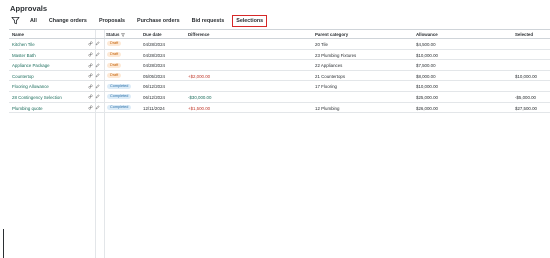 The height and width of the screenshot is (258, 550). I want to click on row-selected: $10,000.00, so click(526, 76).